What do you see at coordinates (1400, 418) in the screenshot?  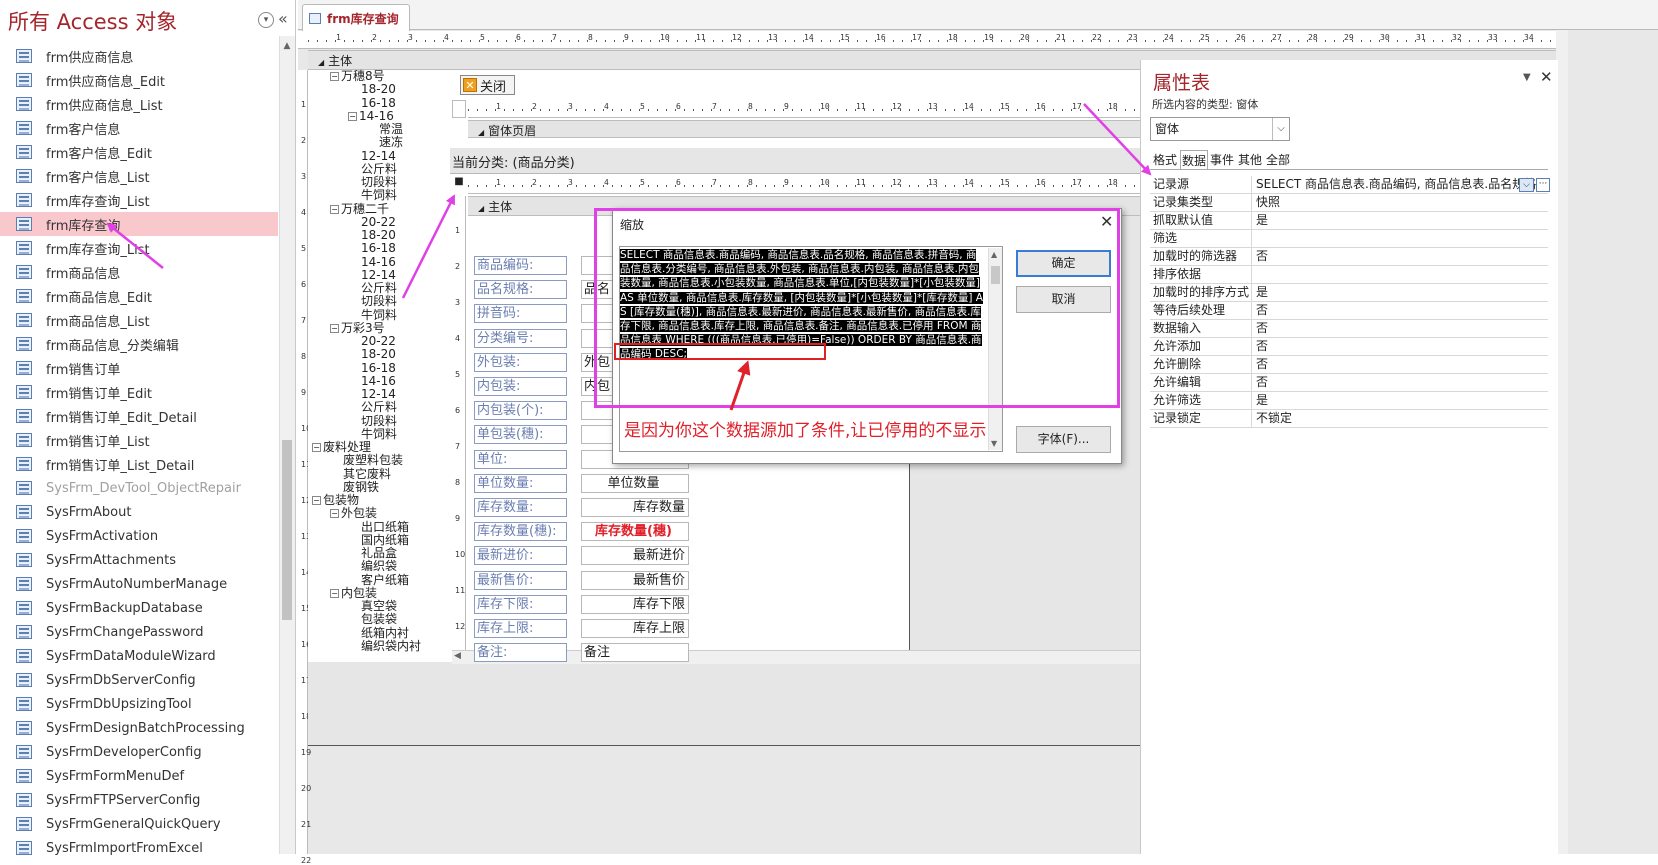 I see `property-value: 不锁定` at bounding box center [1400, 418].